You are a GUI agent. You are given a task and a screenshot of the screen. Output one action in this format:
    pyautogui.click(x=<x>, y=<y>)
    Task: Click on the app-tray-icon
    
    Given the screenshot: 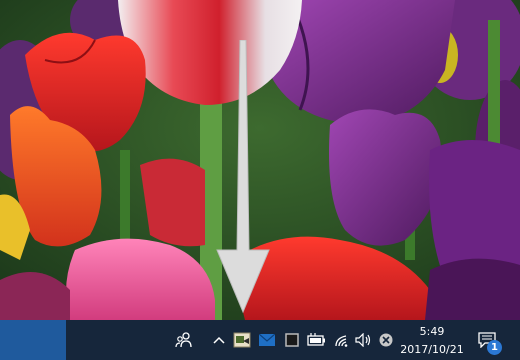 What is the action you would take?
    pyautogui.click(x=242, y=340)
    